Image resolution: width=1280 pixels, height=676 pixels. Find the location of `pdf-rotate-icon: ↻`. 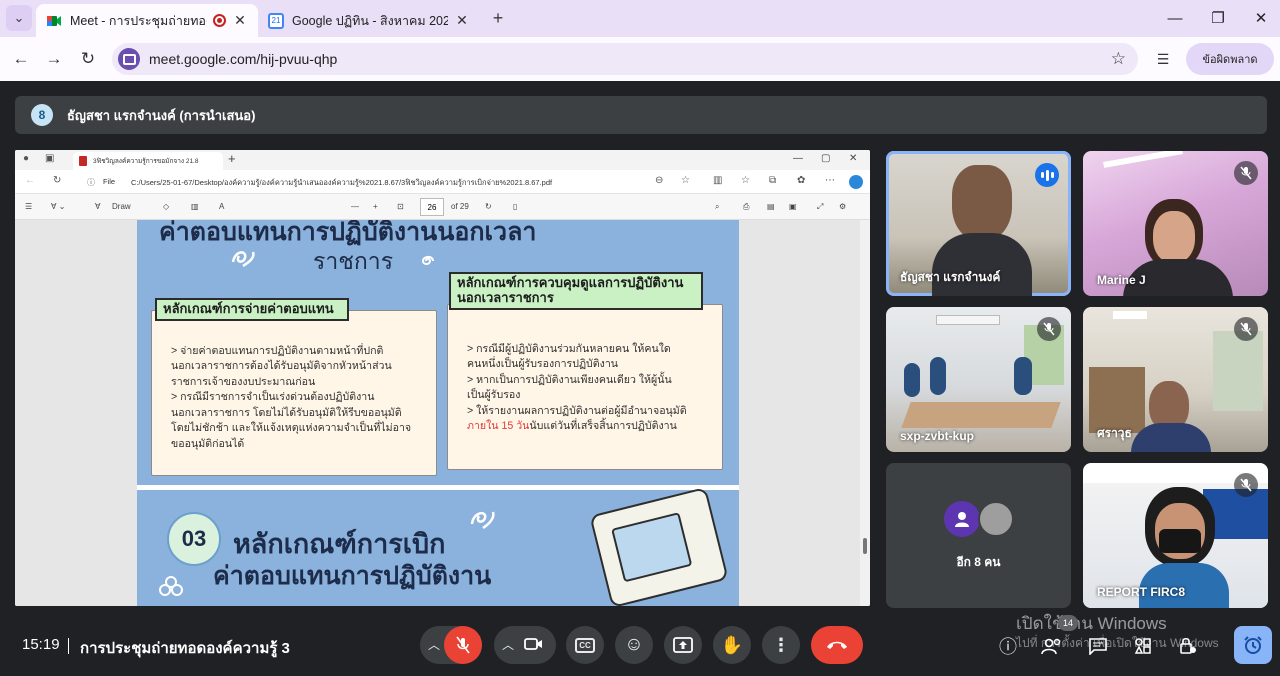

pdf-rotate-icon: ↻ is located at coordinates (488, 206).